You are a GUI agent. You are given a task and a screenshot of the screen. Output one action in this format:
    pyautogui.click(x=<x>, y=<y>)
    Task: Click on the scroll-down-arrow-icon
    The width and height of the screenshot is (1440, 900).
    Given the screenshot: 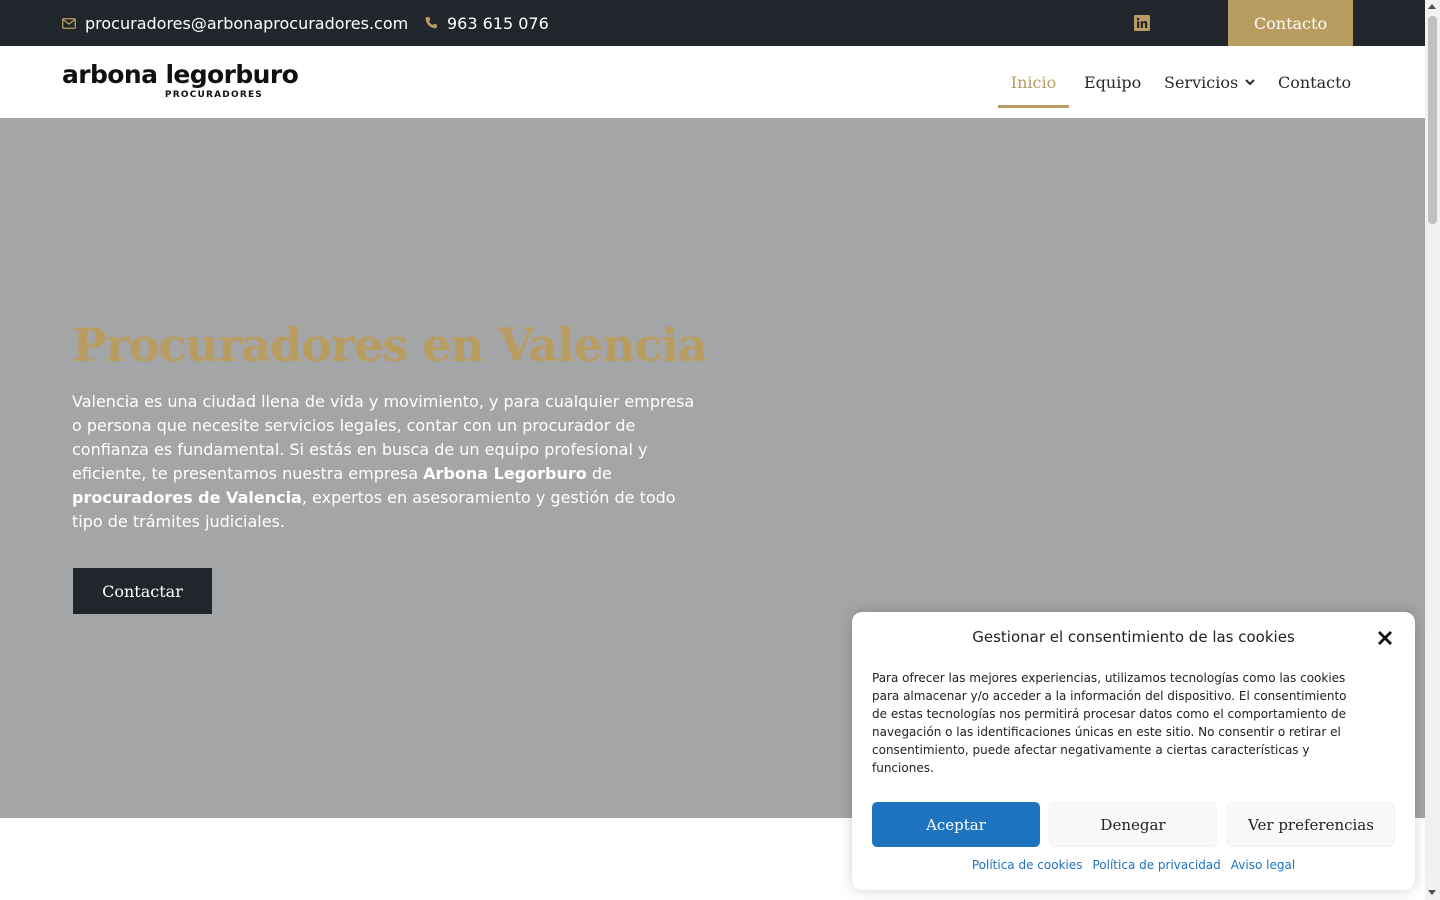 What is the action you would take?
    pyautogui.click(x=1432, y=892)
    